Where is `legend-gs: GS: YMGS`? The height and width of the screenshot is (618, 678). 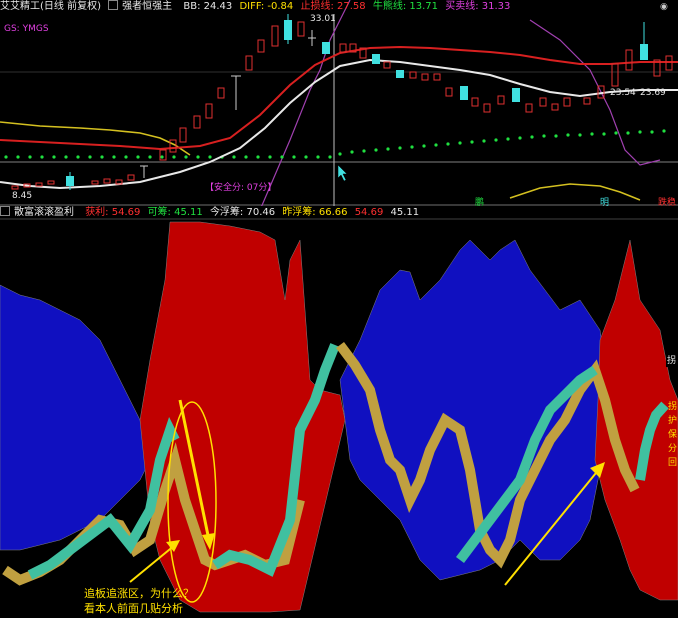 legend-gs: GS: YMGS is located at coordinates (26, 29).